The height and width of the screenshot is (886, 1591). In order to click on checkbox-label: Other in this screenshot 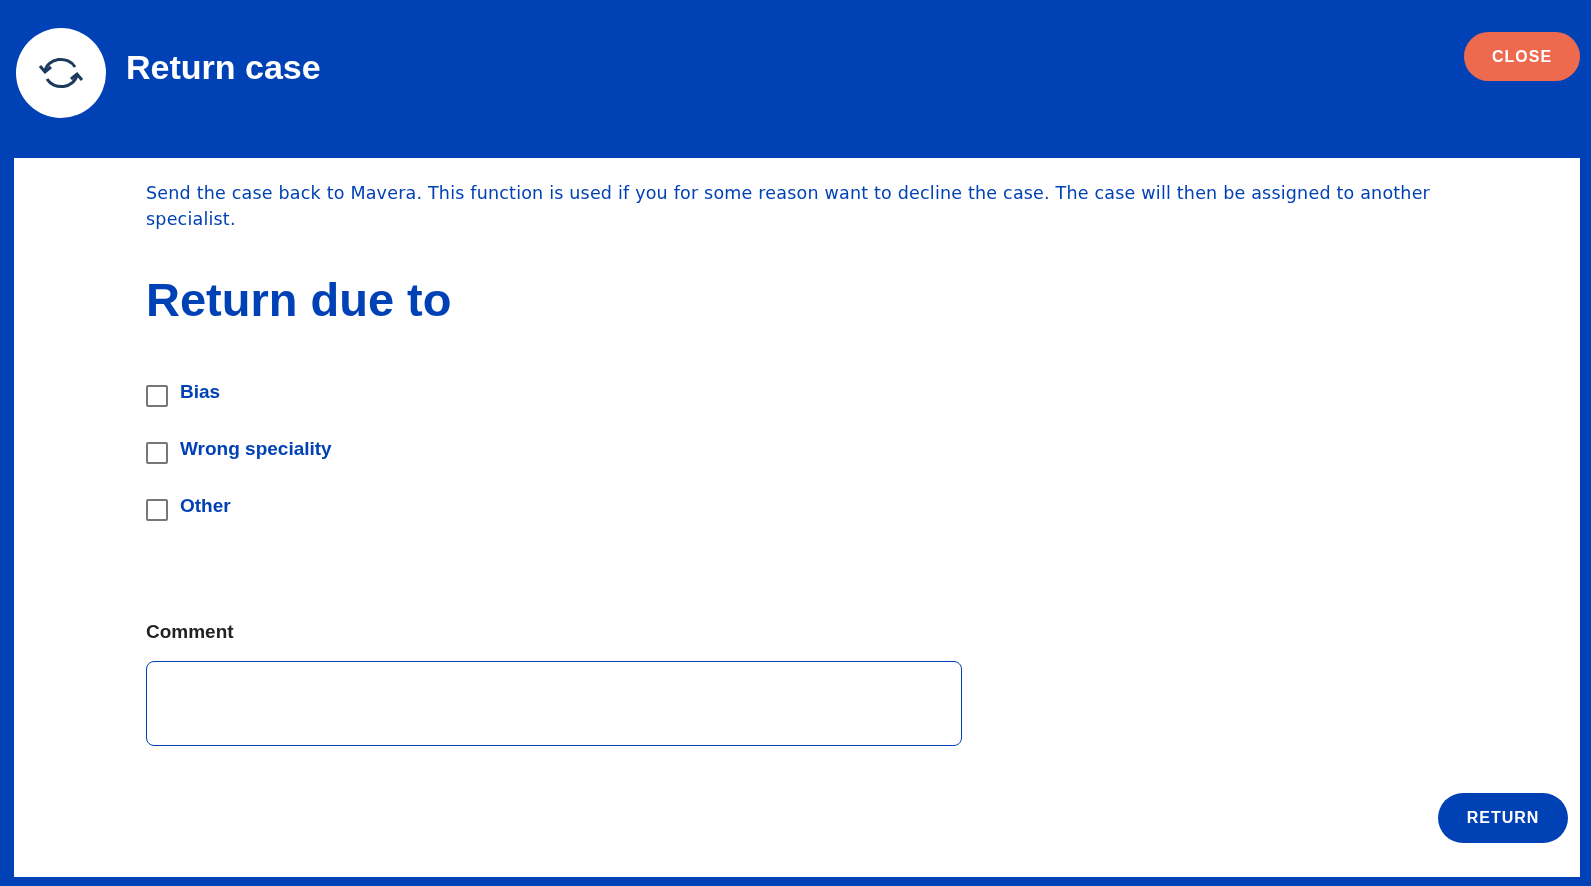, I will do `click(205, 506)`.